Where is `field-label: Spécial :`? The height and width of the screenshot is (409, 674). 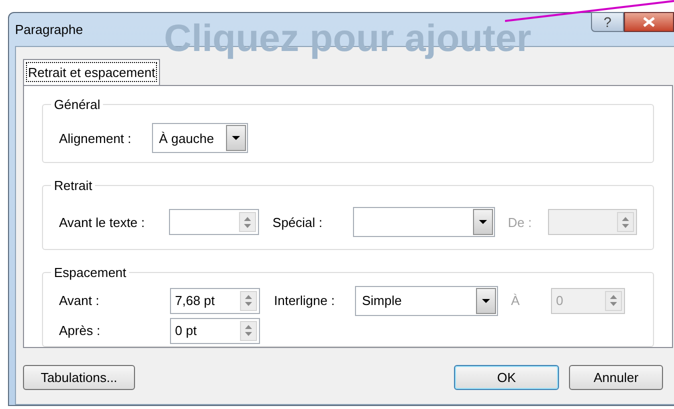
field-label: Spécial : is located at coordinates (298, 223).